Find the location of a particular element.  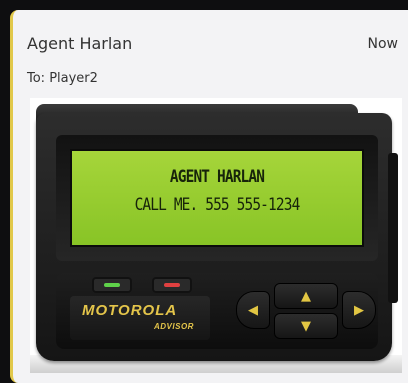

triangle-right-icon: ▶ is located at coordinates (359, 310).